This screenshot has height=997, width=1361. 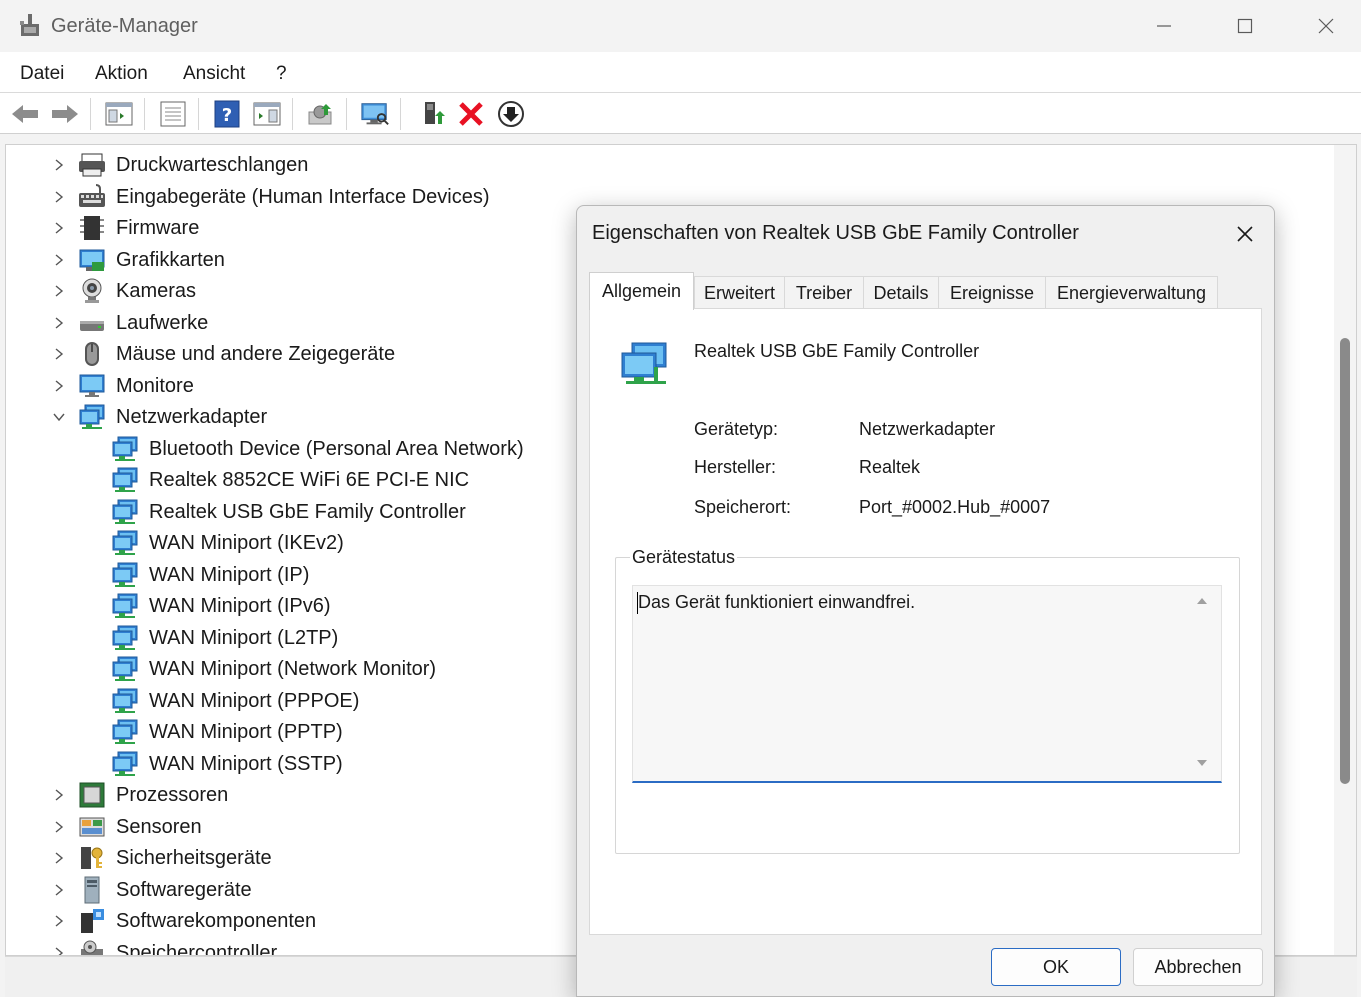 What do you see at coordinates (927, 684) in the screenshot?
I see `device-status-textbox: Das Gerät funktioniert einwandfrei.` at bounding box center [927, 684].